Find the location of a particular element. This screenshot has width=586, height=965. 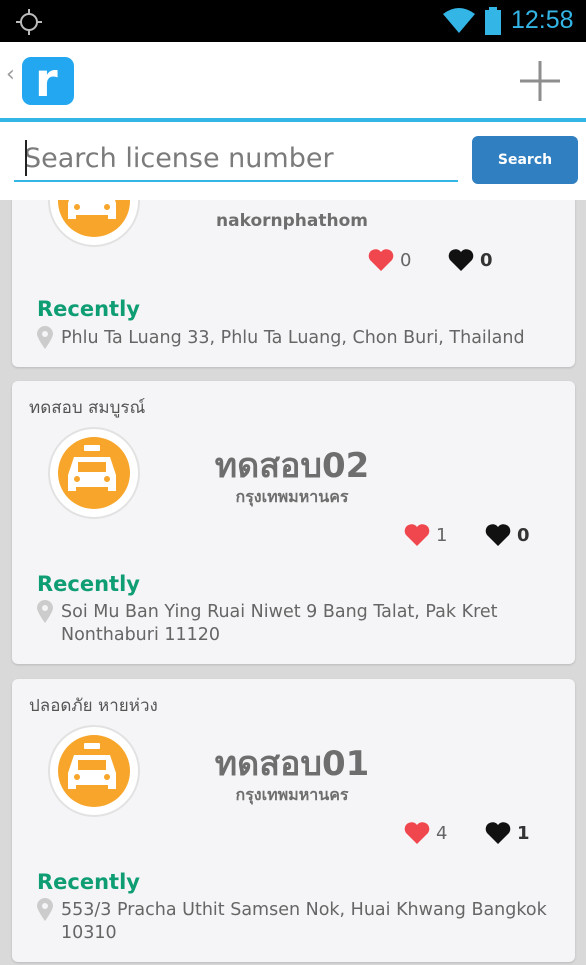

clock: 12:58 is located at coordinates (542, 20).